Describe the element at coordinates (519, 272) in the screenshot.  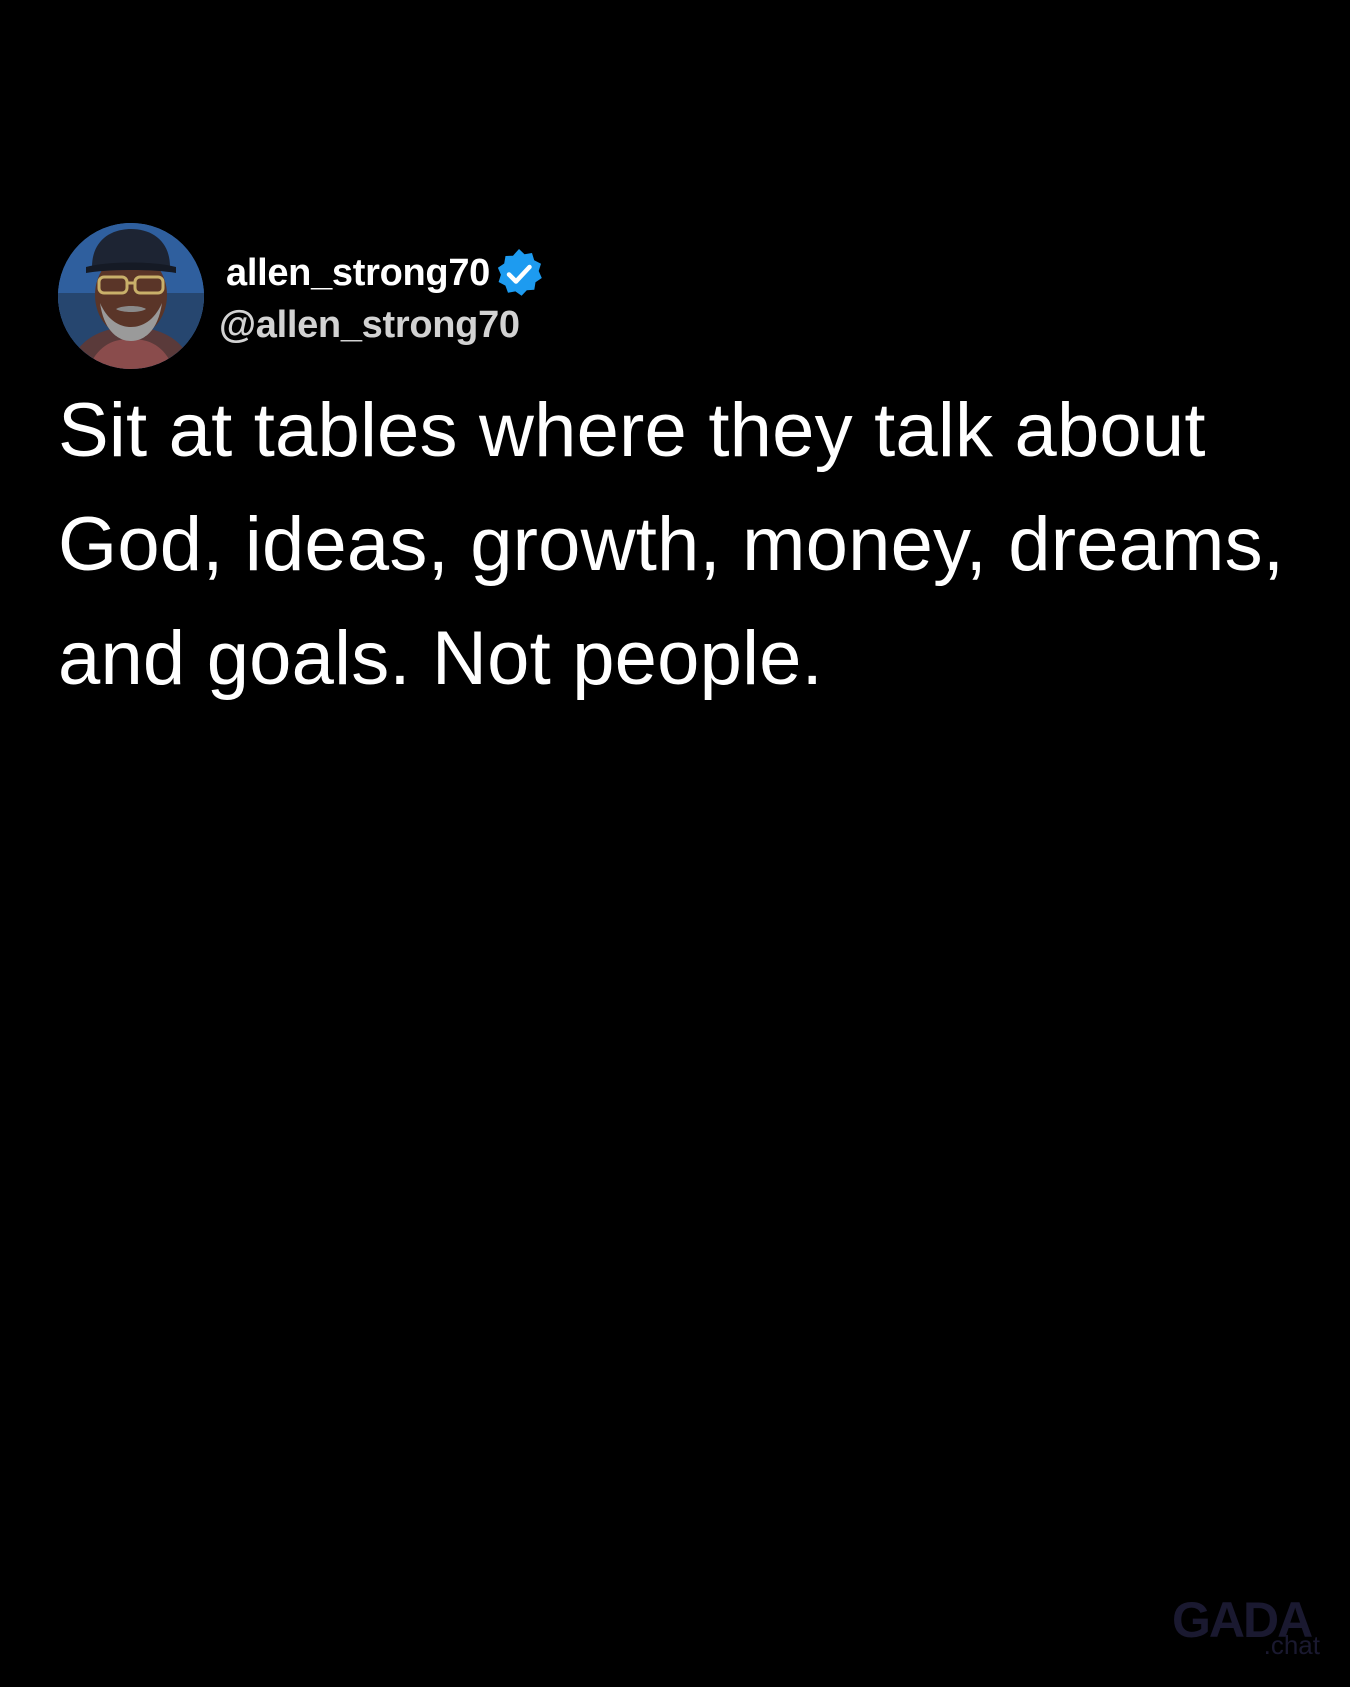
I see `verified-check-icon` at that location.